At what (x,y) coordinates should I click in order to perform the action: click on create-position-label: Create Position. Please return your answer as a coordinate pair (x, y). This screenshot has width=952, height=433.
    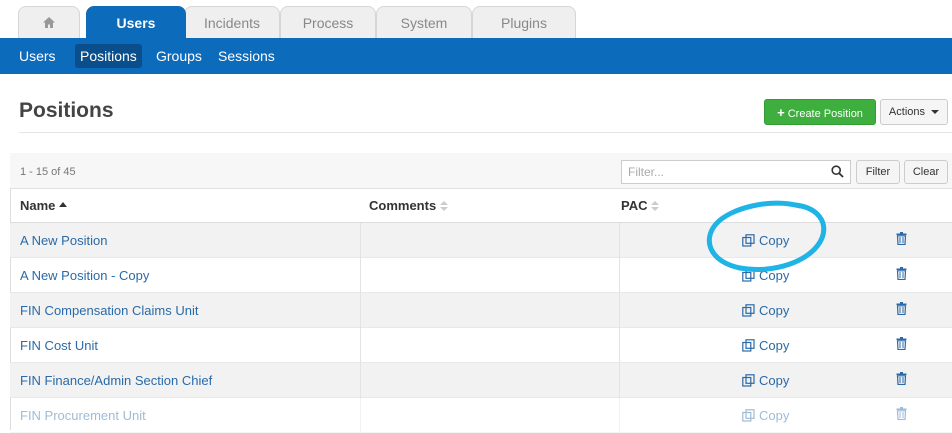
    Looking at the image, I should click on (825, 114).